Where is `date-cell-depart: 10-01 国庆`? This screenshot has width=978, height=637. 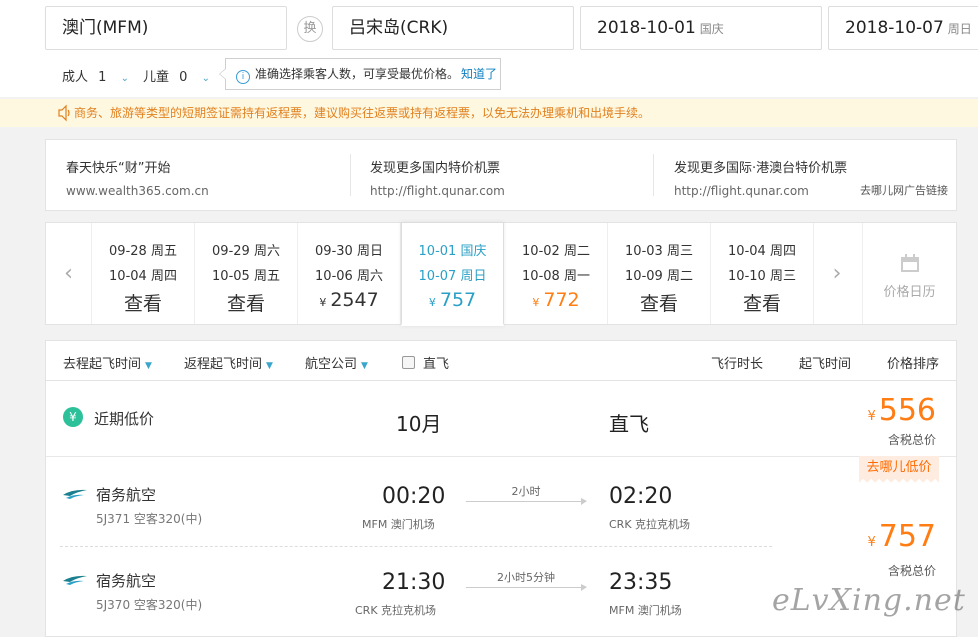
date-cell-depart: 10-01 国庆 is located at coordinates (452, 251).